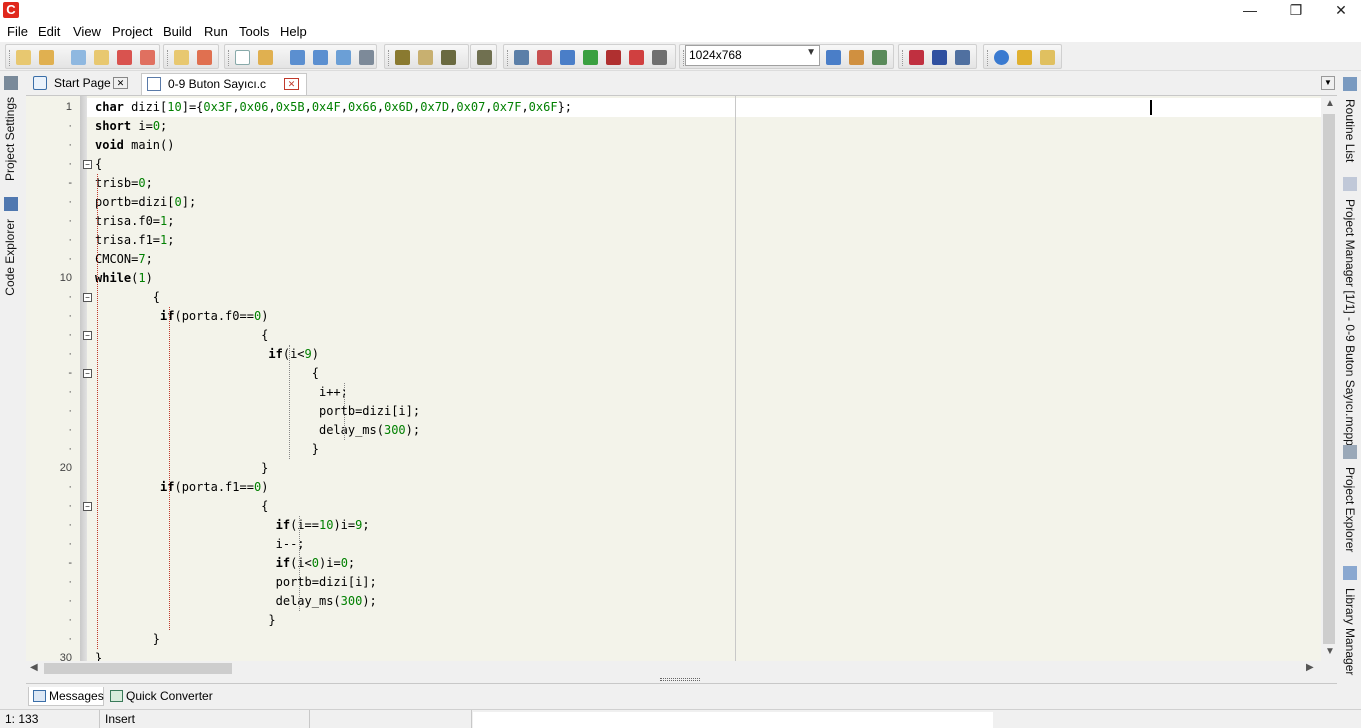 The height and width of the screenshot is (728, 1361). What do you see at coordinates (1350, 130) in the screenshot?
I see `tab-routine-list: Routine List` at bounding box center [1350, 130].